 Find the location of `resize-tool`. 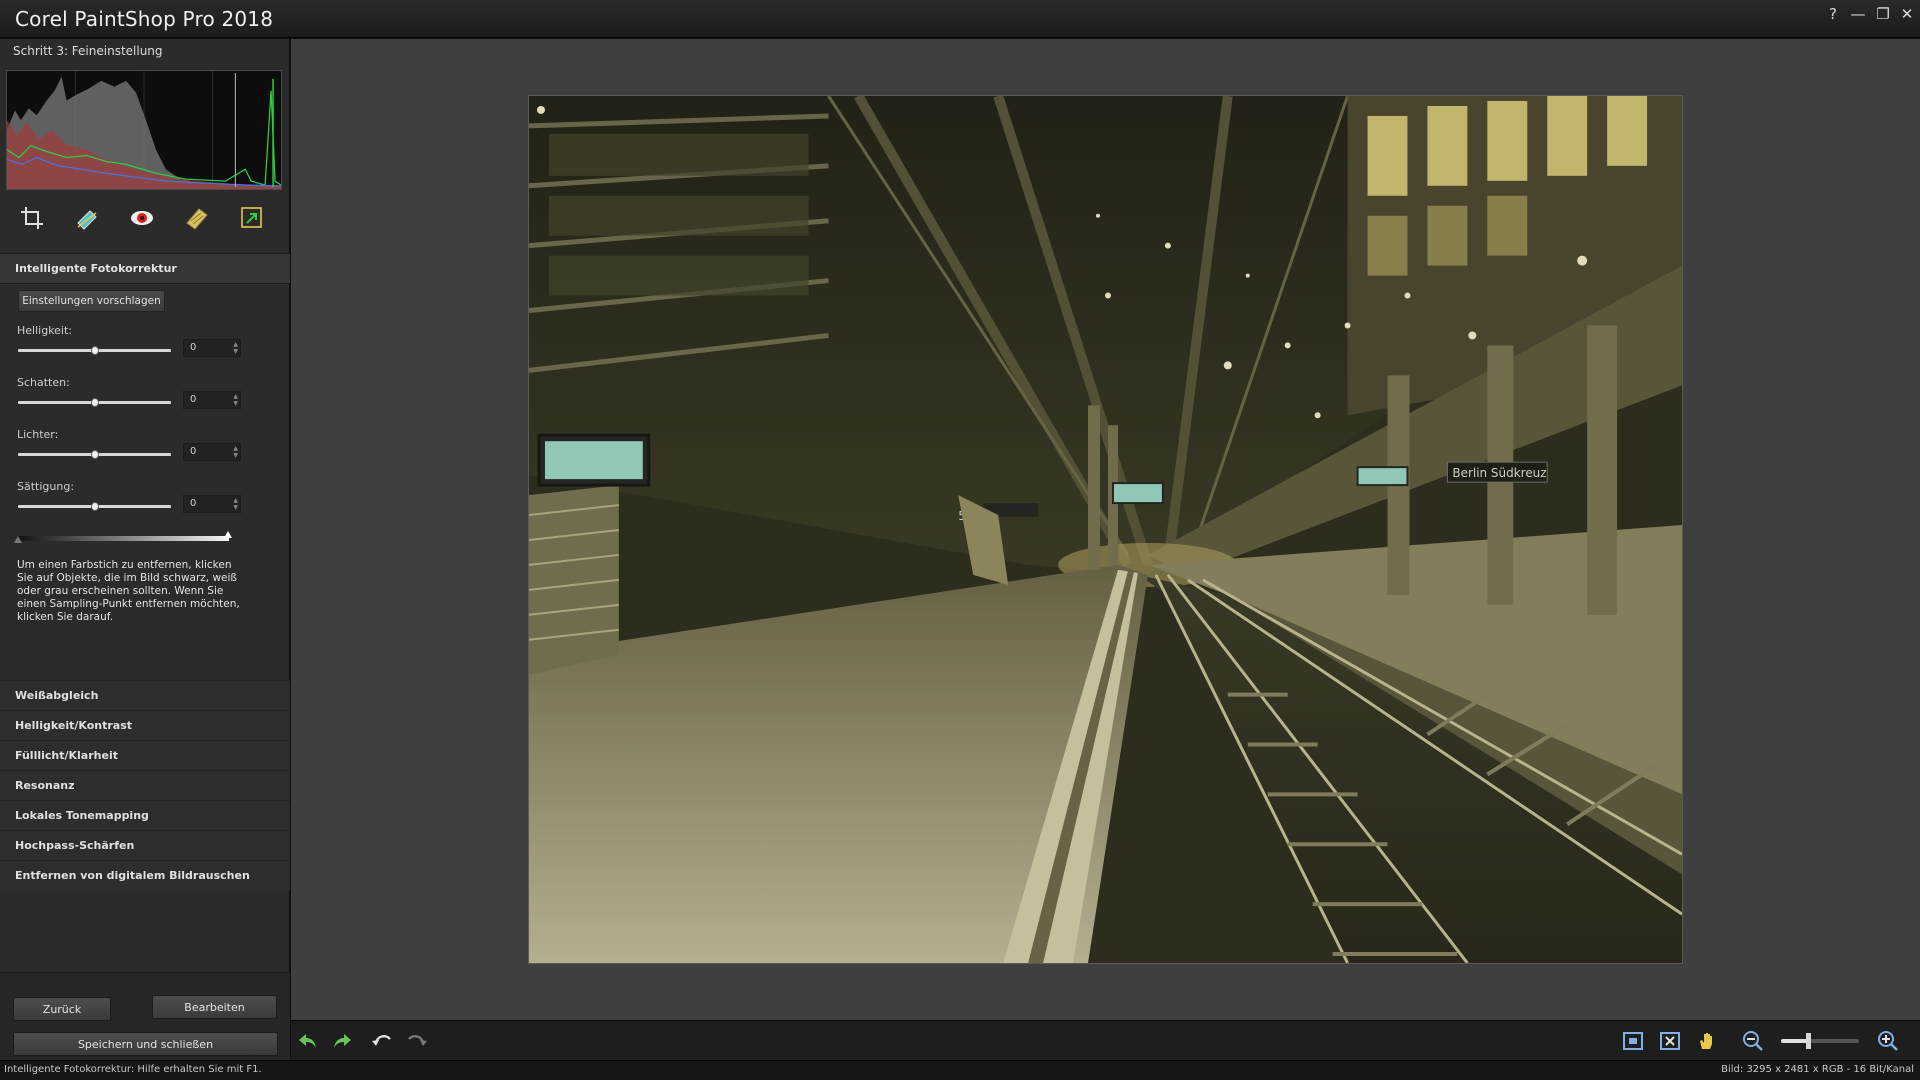

resize-tool is located at coordinates (252, 218).